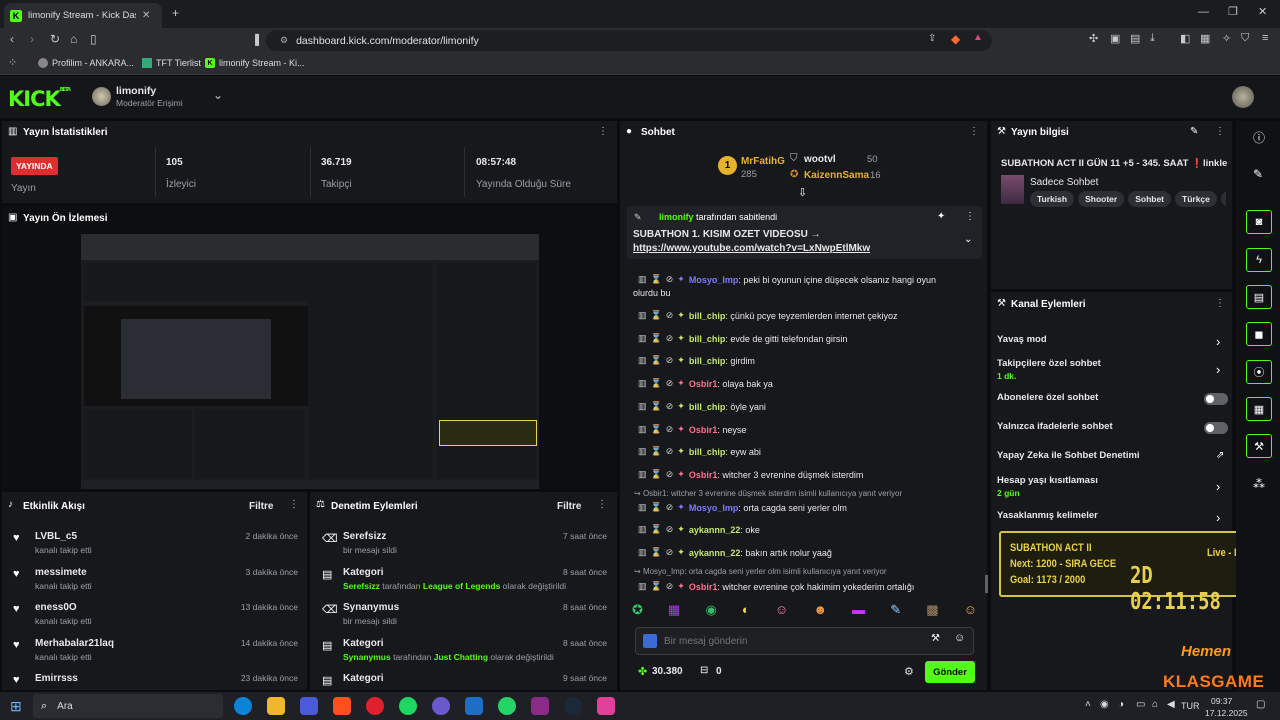 The width and height of the screenshot is (1280, 720). I want to click on tag: Shooter, so click(1101, 199).